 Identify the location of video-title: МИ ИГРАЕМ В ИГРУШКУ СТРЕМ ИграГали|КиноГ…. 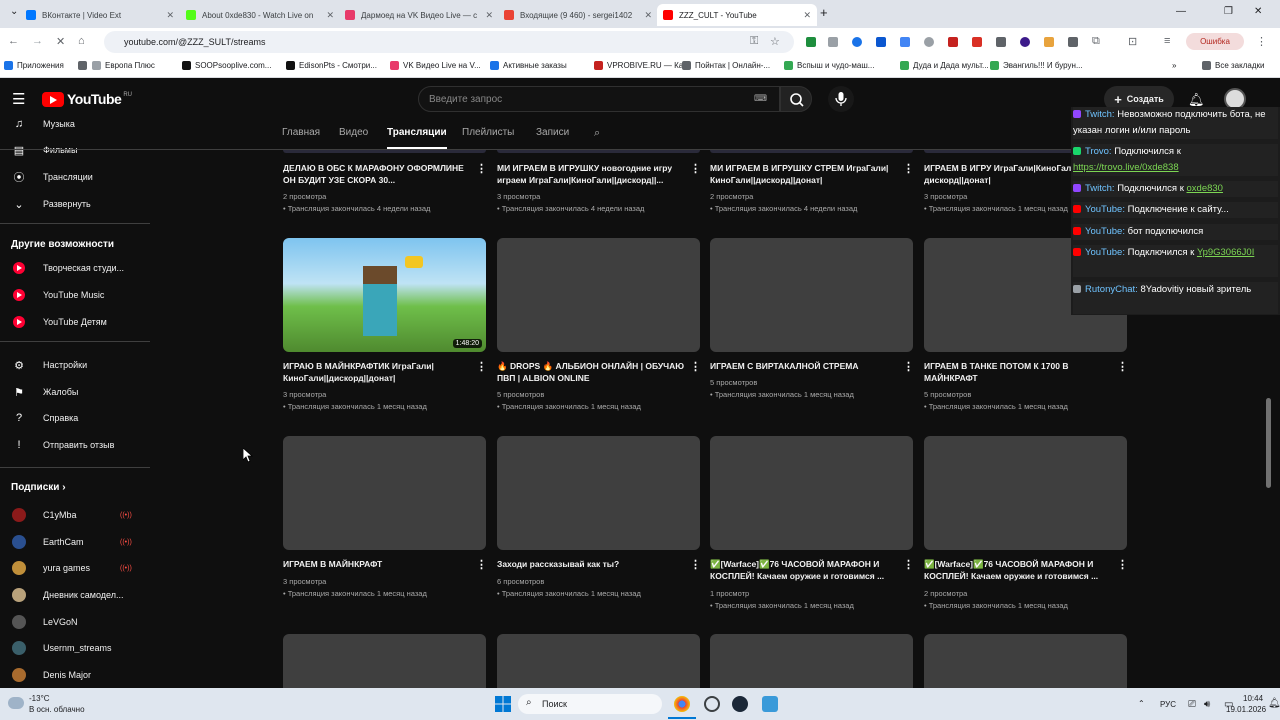
(804, 174).